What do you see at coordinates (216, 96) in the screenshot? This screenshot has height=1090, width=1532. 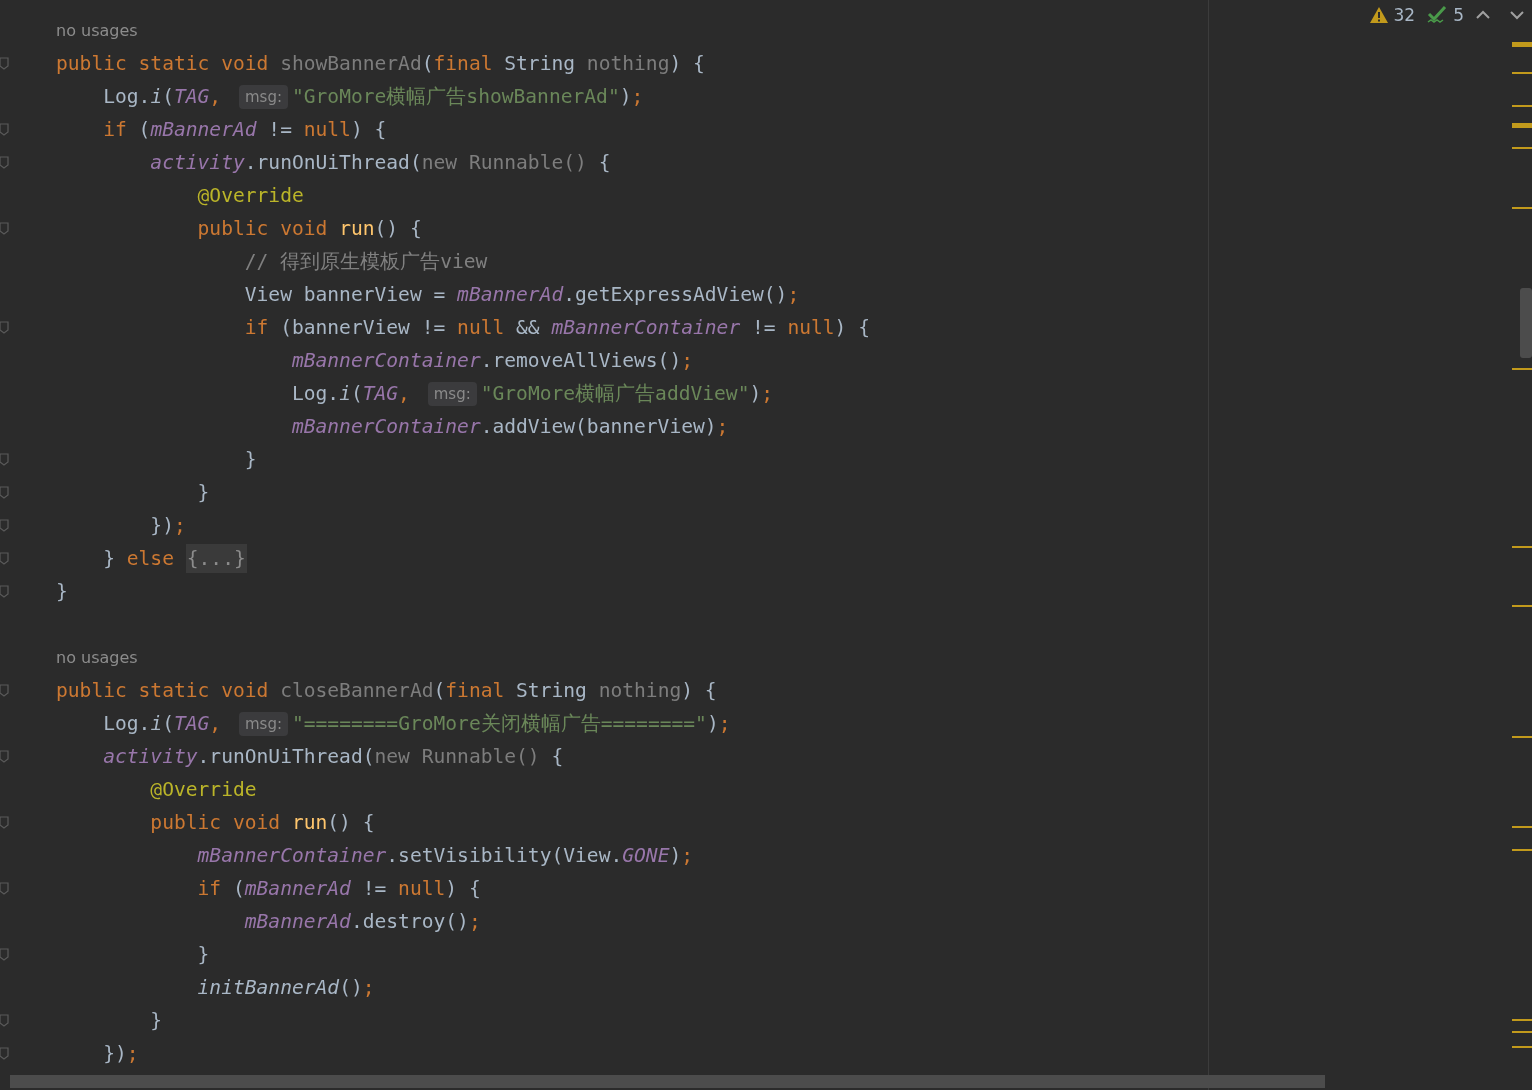 I see `code-token: ,` at bounding box center [216, 96].